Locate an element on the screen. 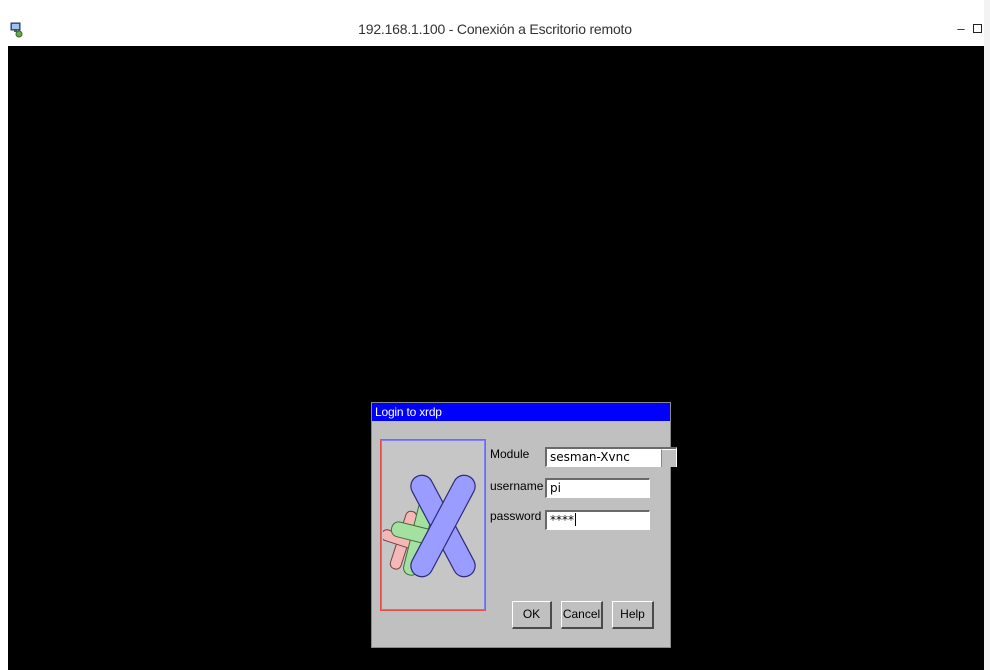 The image size is (990, 670). minimize-icon: ‒ is located at coordinates (961, 28).